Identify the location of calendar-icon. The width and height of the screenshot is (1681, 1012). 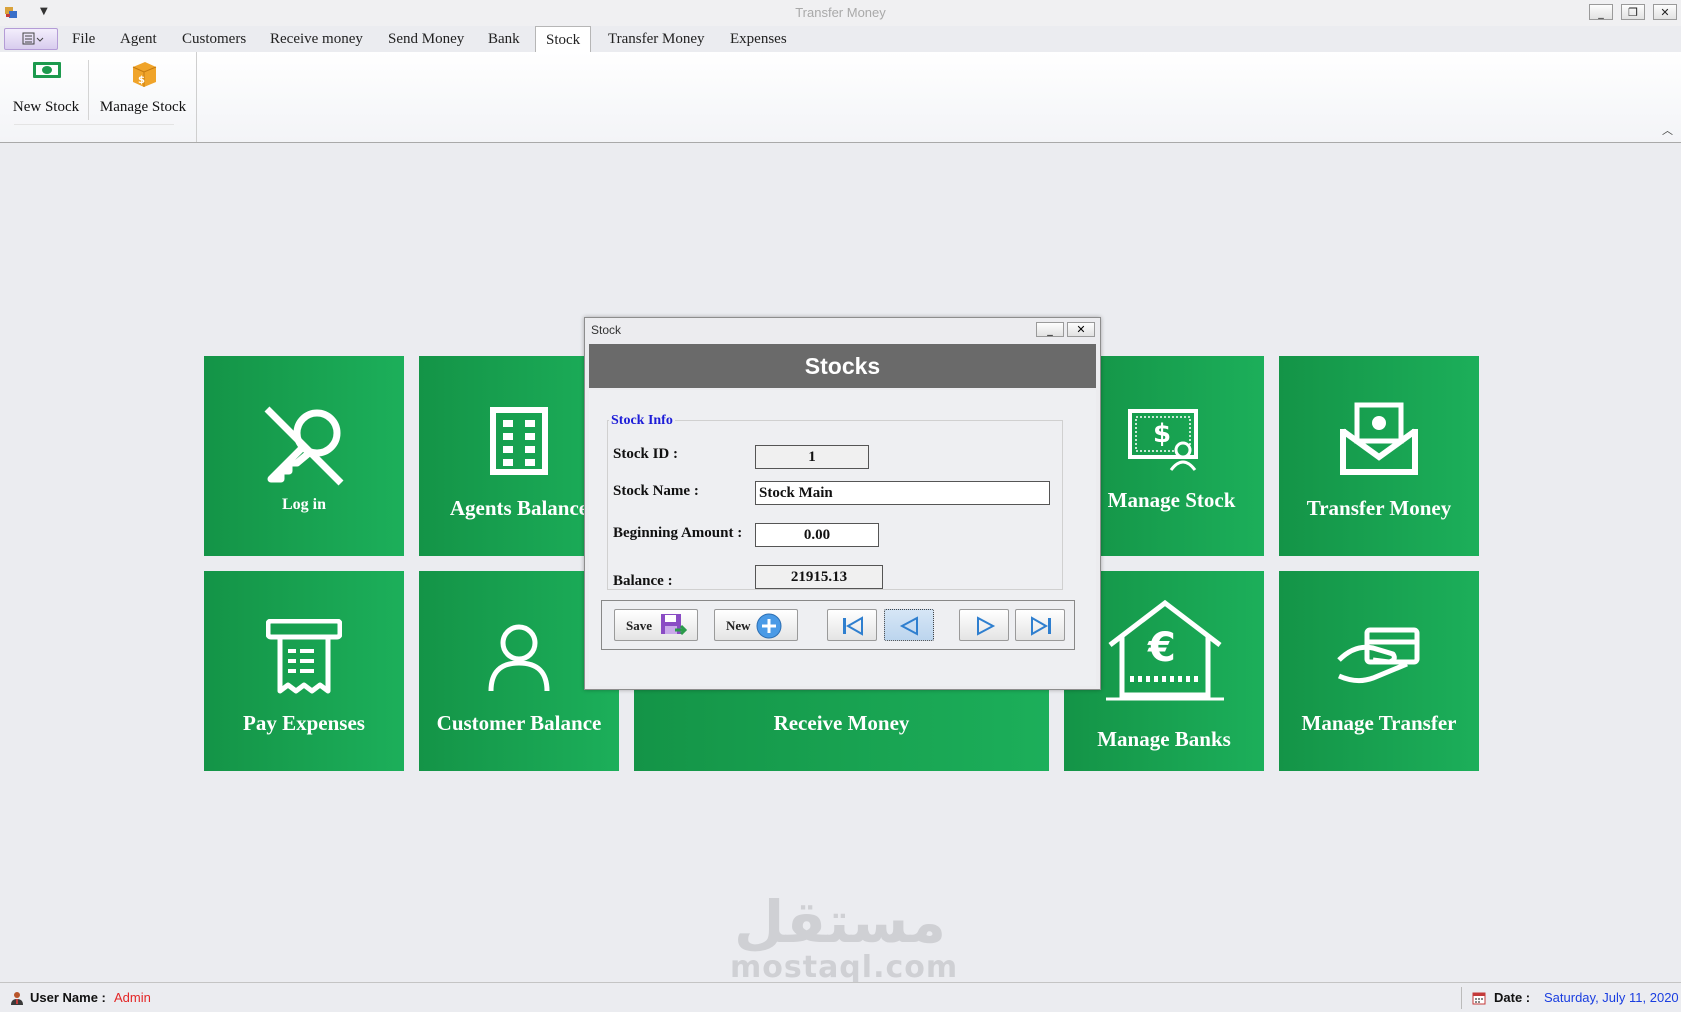
(1479, 998).